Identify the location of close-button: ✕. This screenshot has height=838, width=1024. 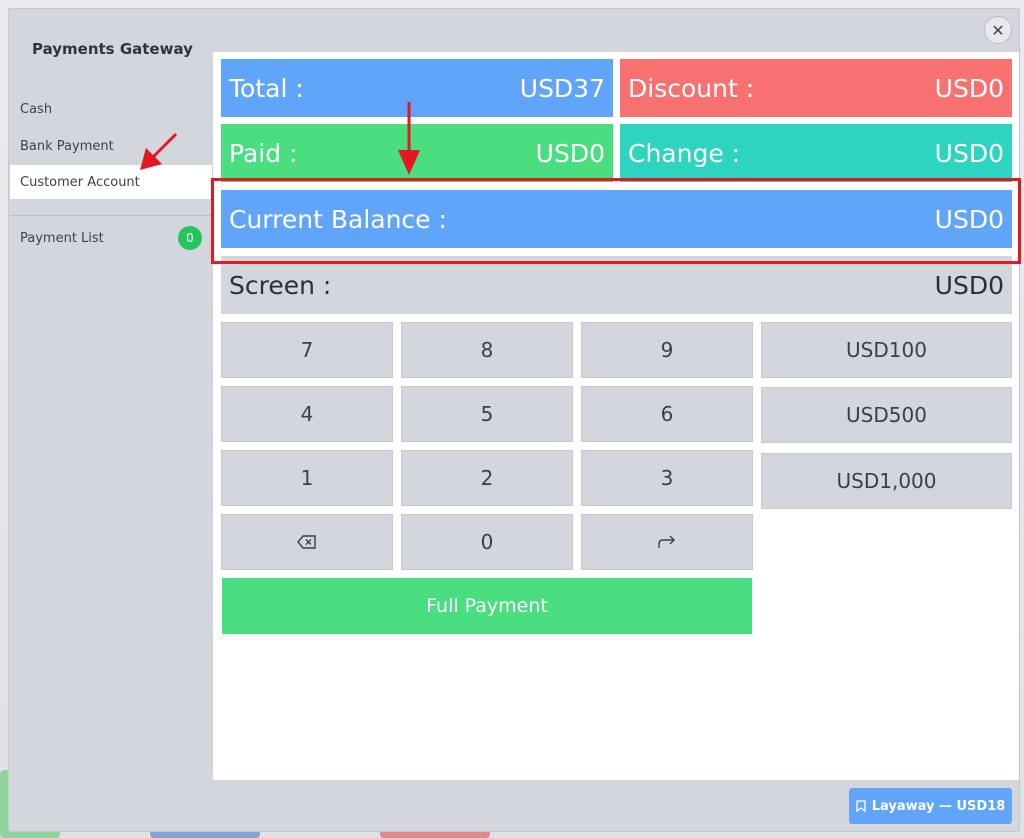
(998, 30).